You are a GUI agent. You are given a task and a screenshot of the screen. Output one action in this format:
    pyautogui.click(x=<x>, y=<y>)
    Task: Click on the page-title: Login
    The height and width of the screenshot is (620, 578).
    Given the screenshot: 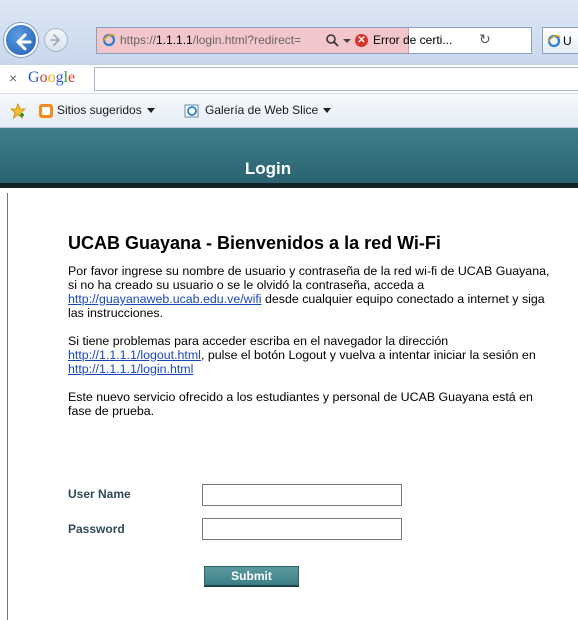 What is the action you would take?
    pyautogui.click(x=268, y=168)
    